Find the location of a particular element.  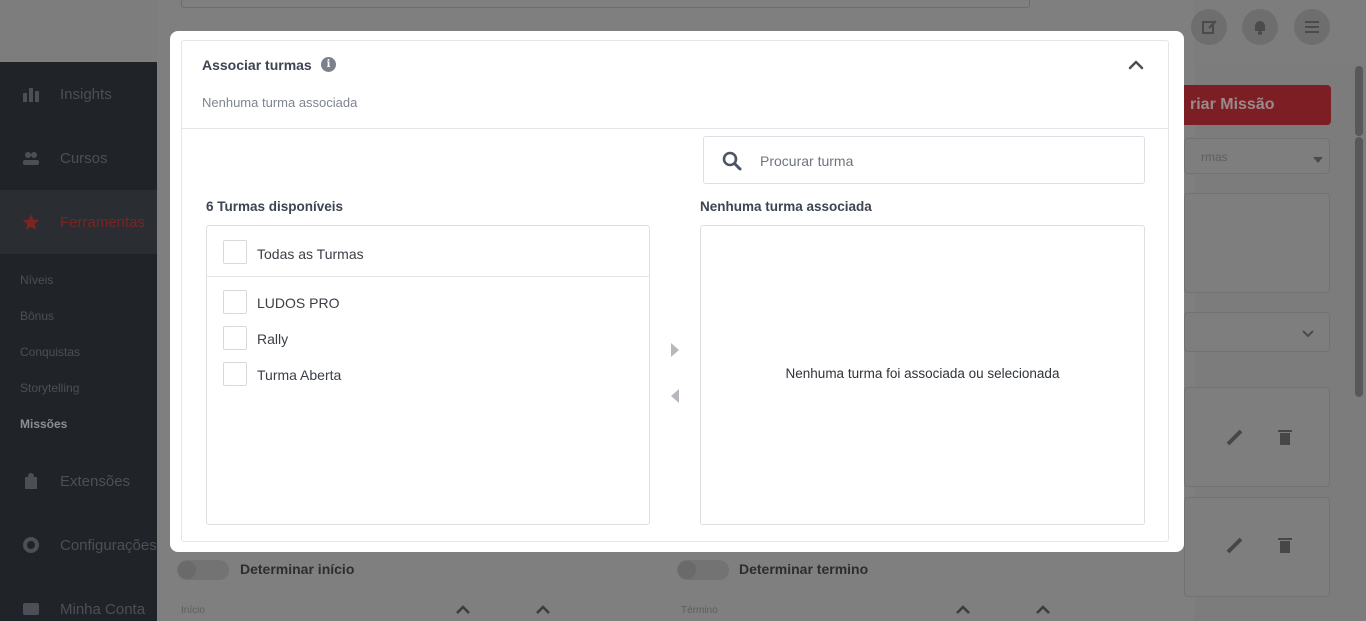

gear-icon is located at coordinates (31, 545).